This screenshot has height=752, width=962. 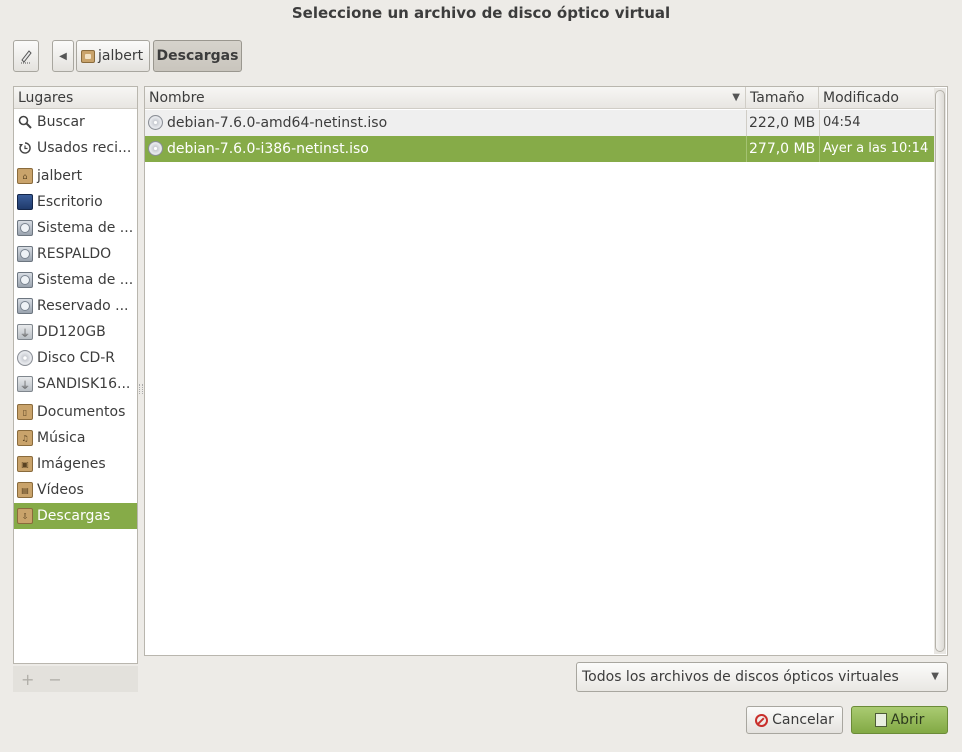 I want to click on sidebar-item-label: Descargas, so click(x=74, y=516).